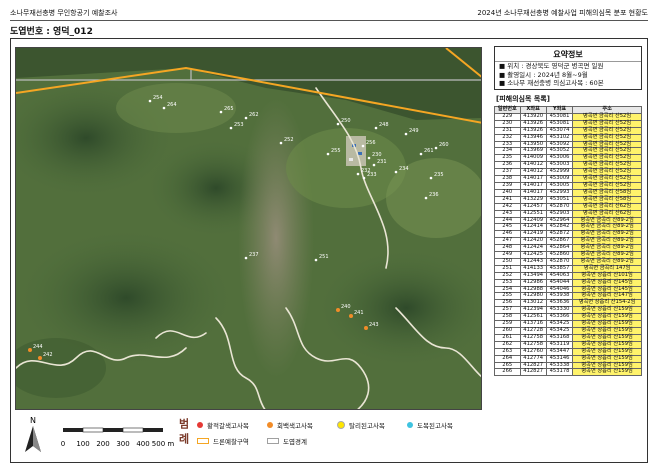  Describe the element at coordinates (559, 372) in the screenshot. I see `table-cell: 453178` at that location.